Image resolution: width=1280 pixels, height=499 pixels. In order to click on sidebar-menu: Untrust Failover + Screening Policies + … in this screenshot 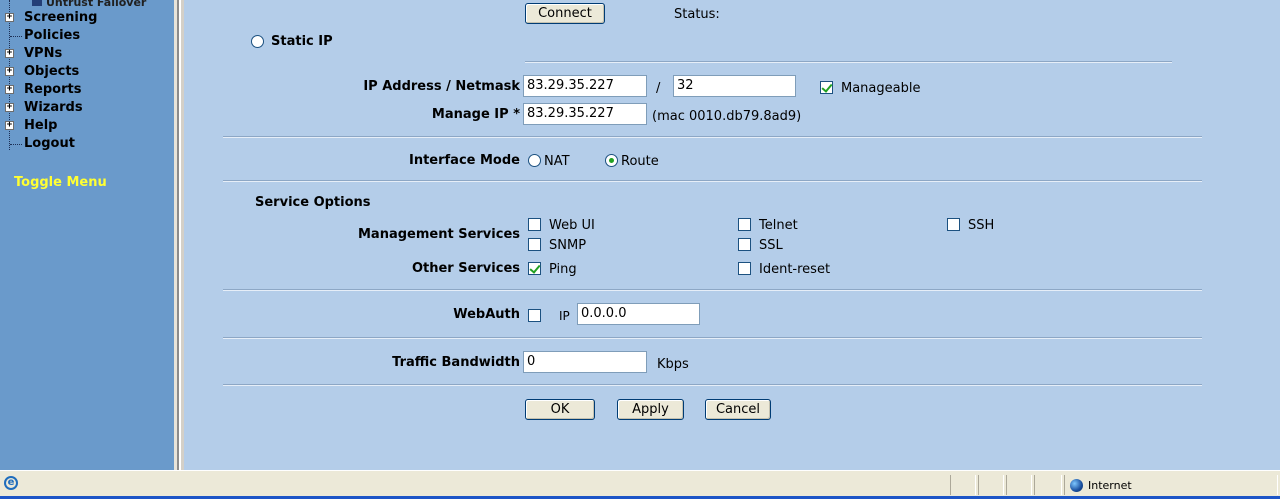, I will do `click(87, 235)`.